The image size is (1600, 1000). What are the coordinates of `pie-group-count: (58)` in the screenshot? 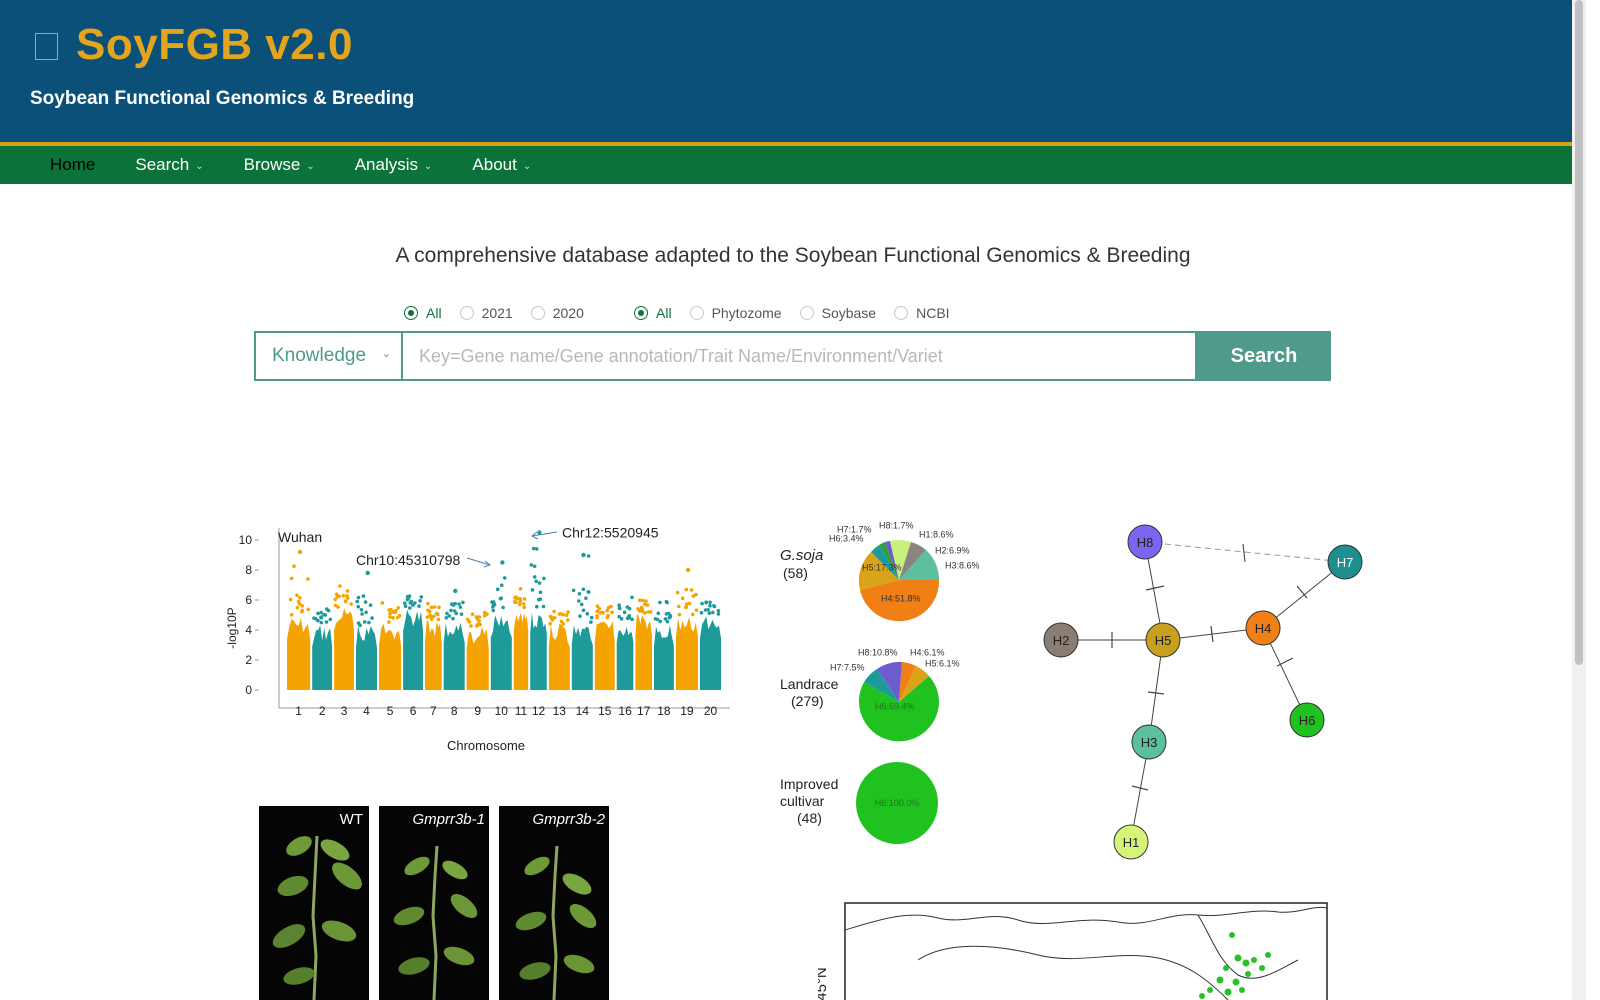 It's located at (795, 573).